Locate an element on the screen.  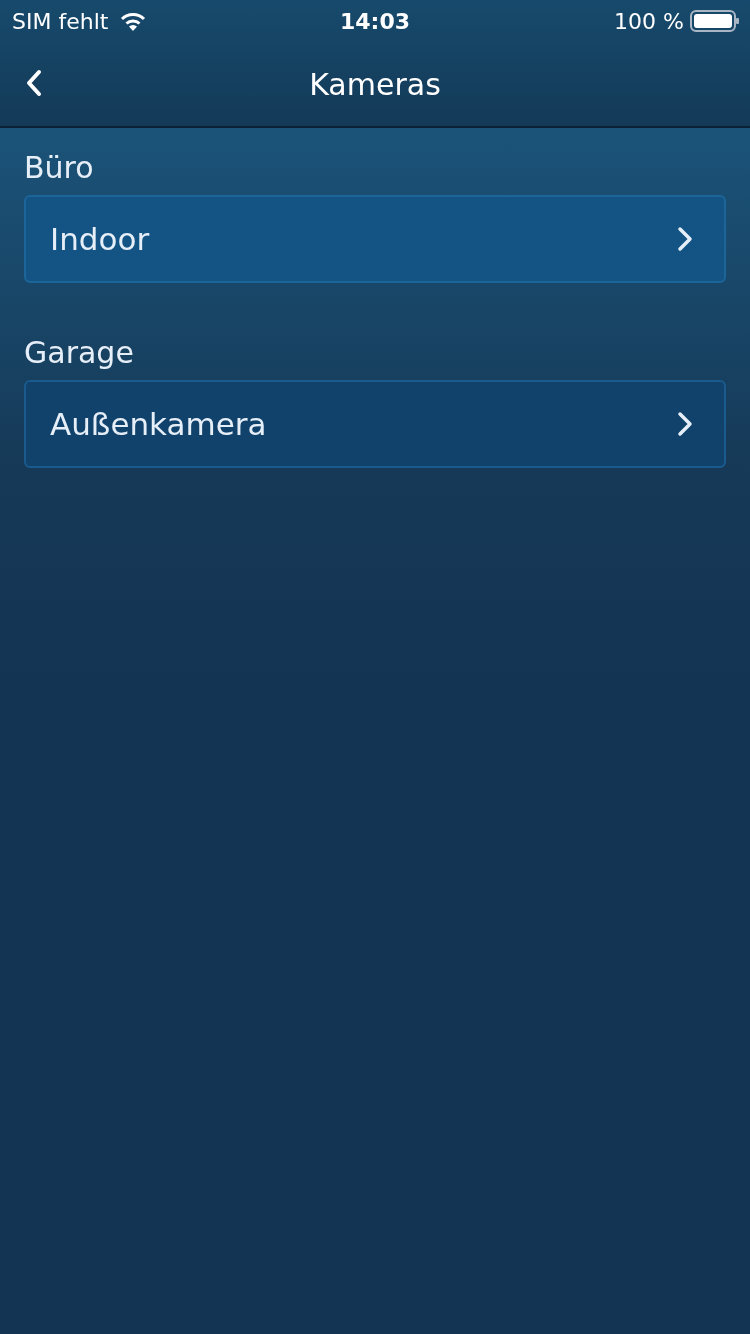
screen-title: Kameras is located at coordinates (375, 84).